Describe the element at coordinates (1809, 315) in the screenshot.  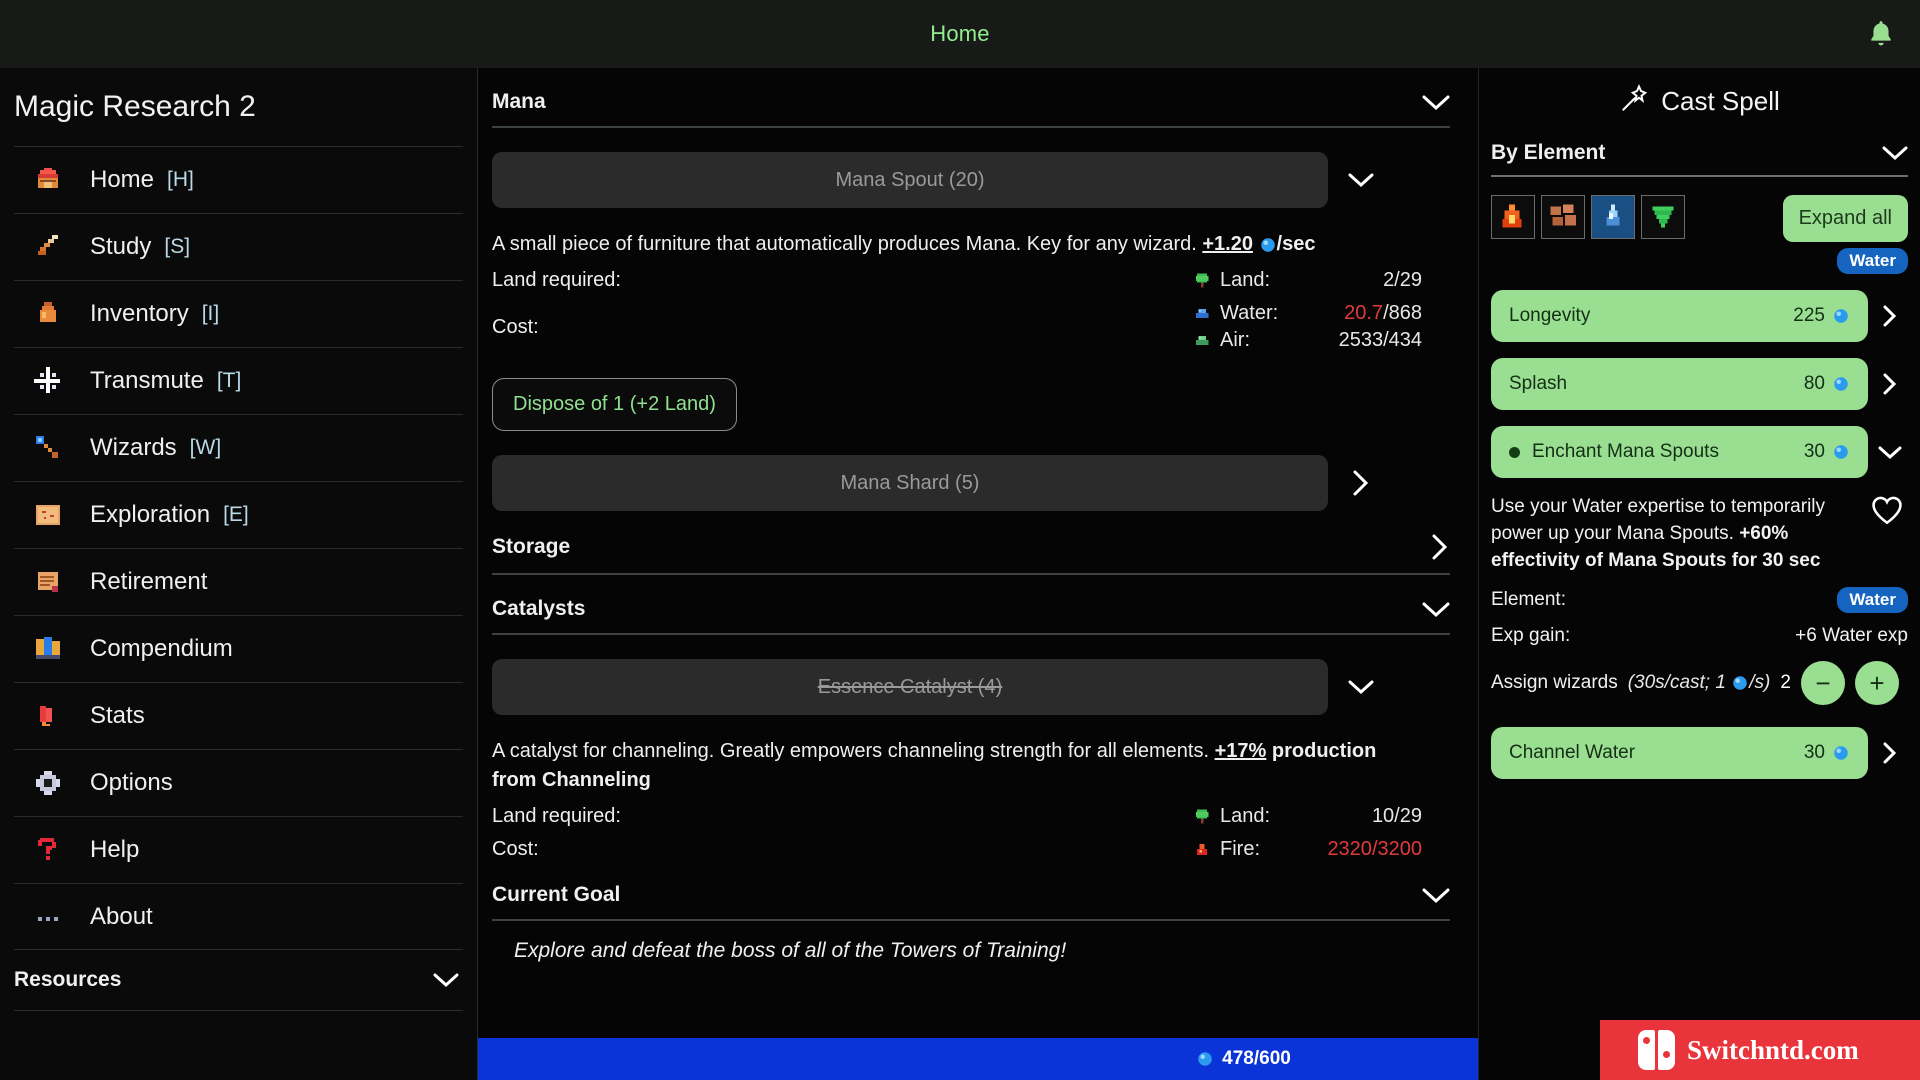
I see `spell-cost-value: 225` at that location.